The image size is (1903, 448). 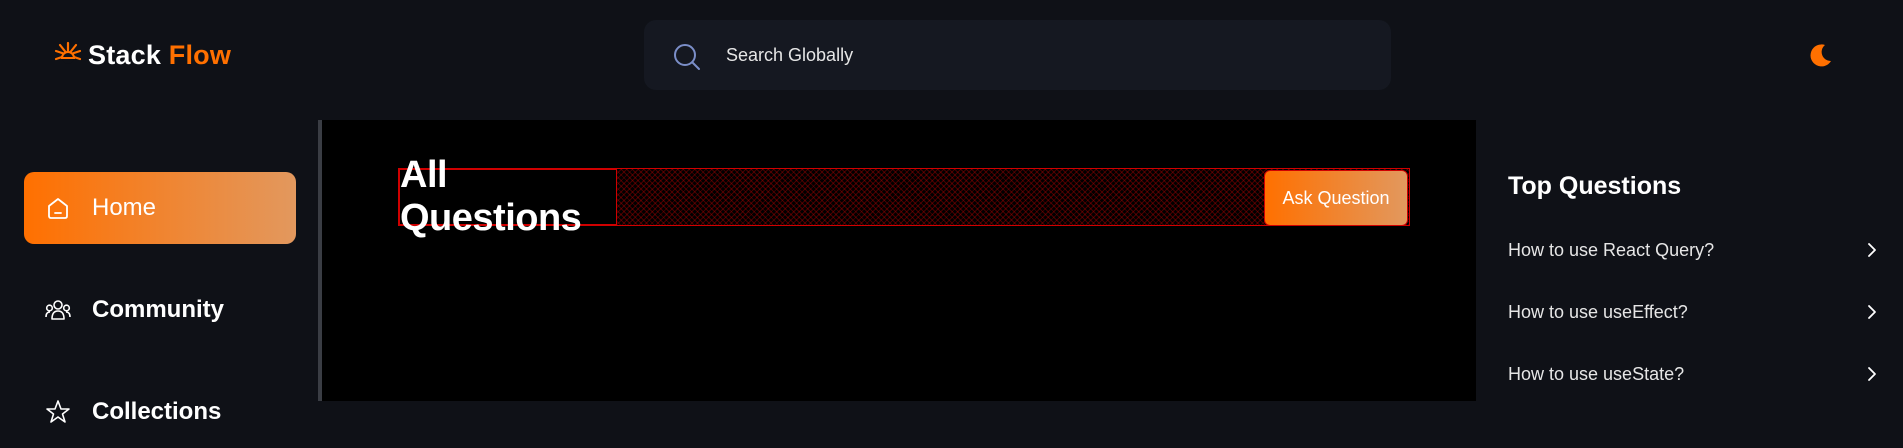 I want to click on top-question-text: How to use React Query?, so click(x=1611, y=249).